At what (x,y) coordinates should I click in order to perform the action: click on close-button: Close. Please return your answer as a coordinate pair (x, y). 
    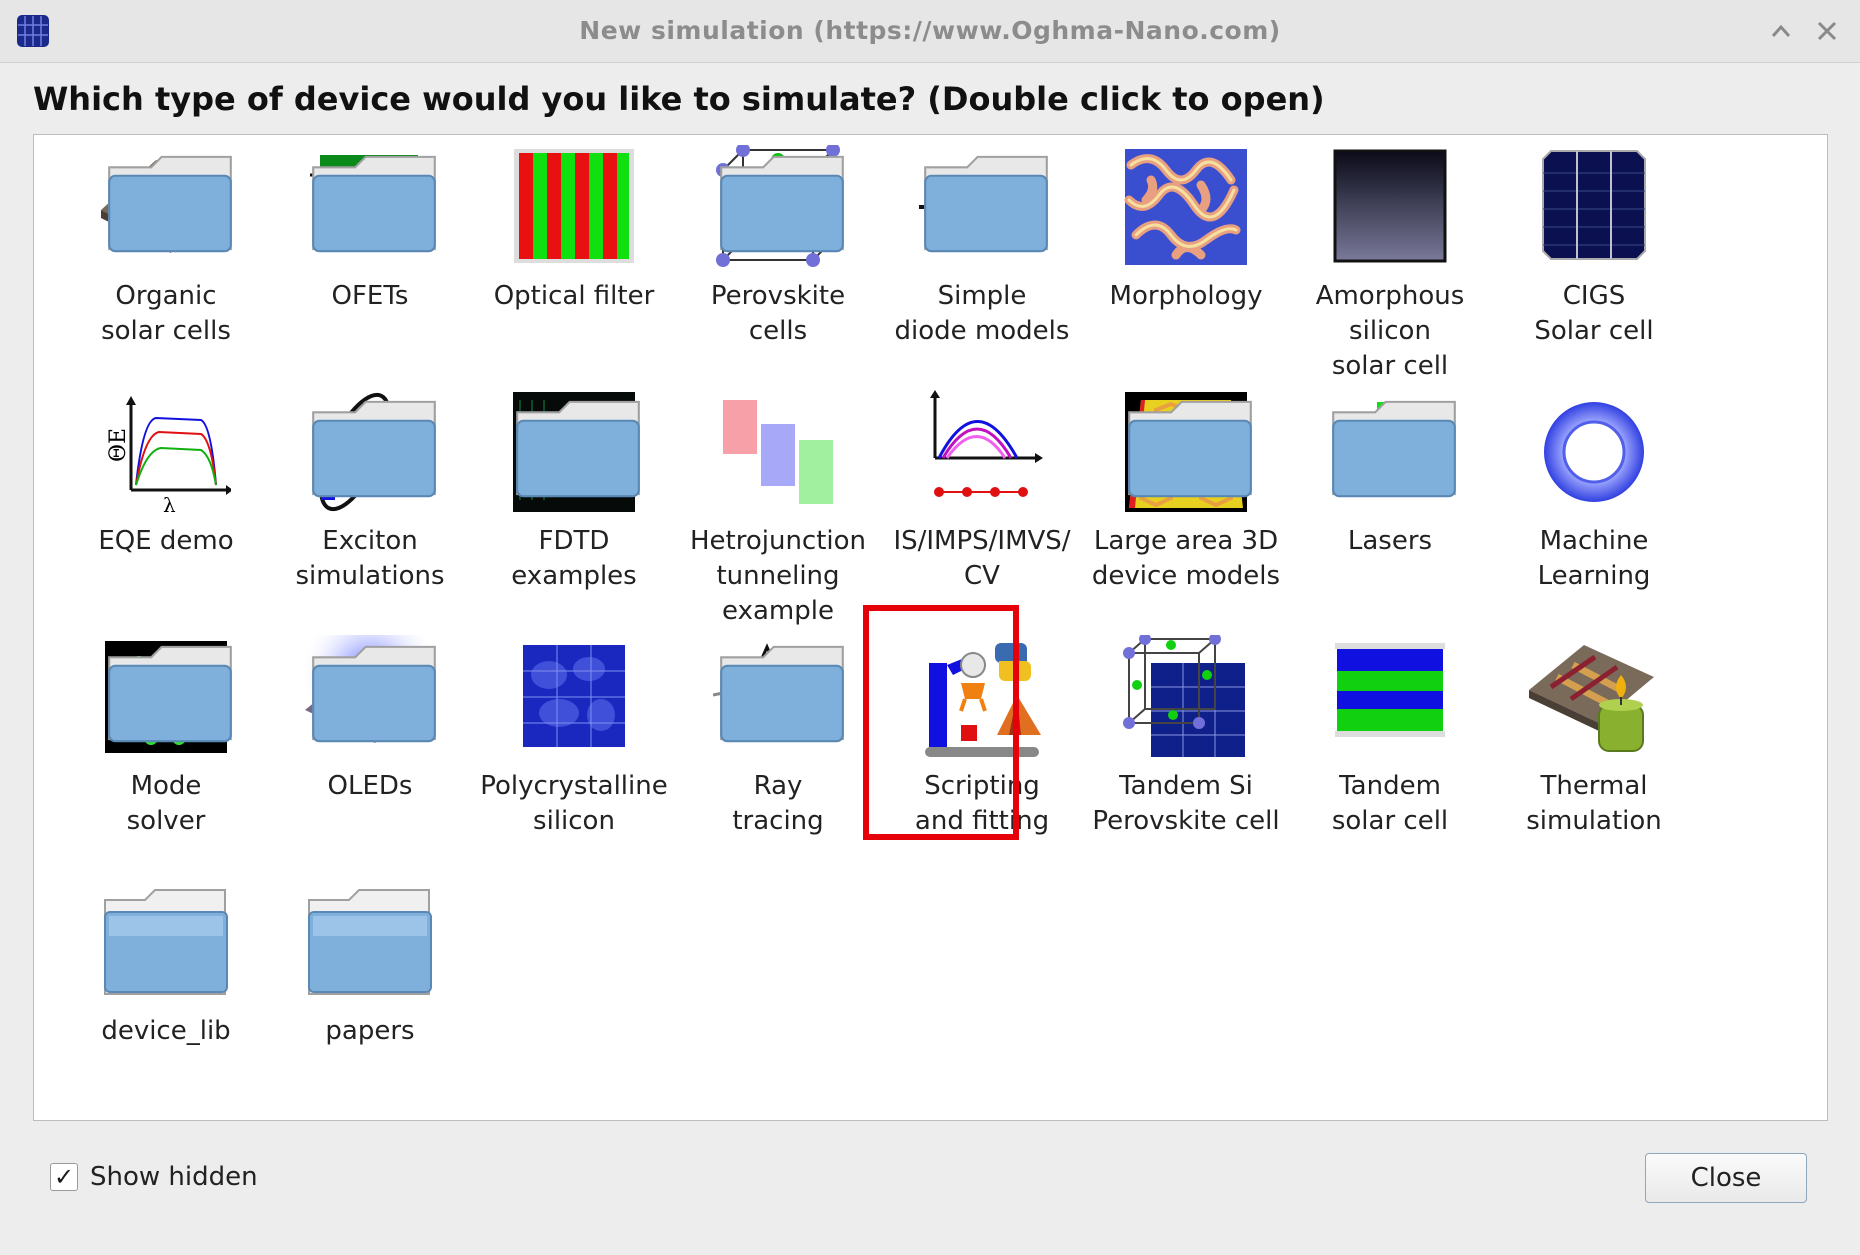
    Looking at the image, I should click on (1726, 1178).